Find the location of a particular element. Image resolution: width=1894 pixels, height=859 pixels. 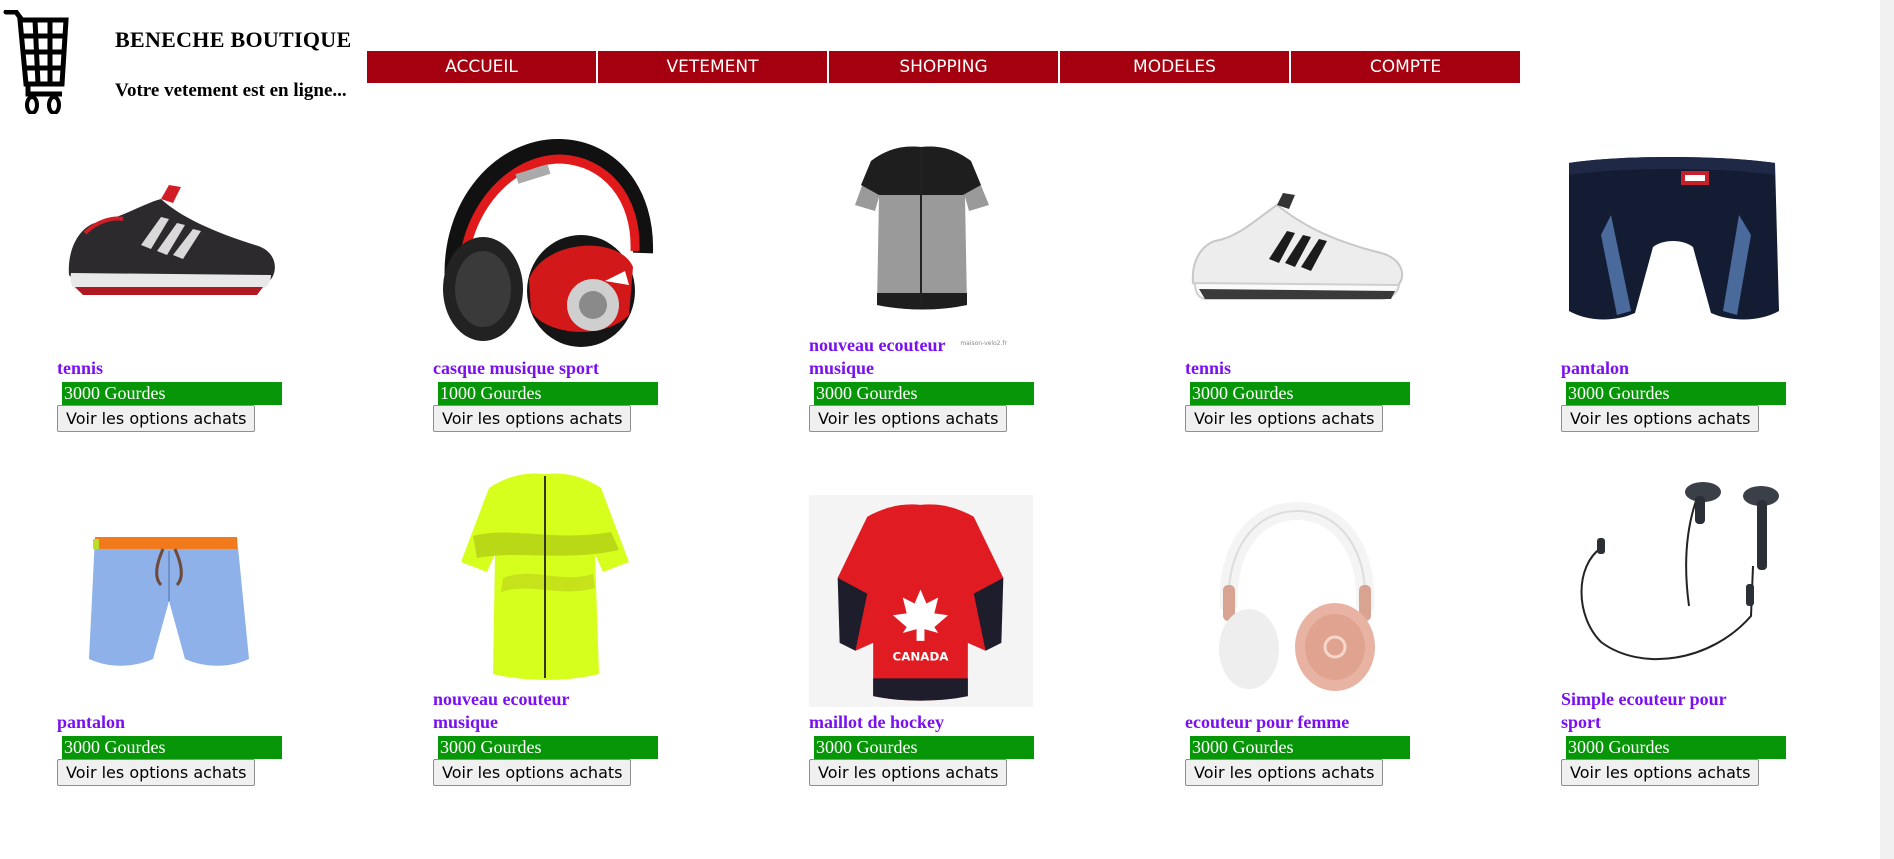

blue-swim-shorts-image is located at coordinates (169, 596).